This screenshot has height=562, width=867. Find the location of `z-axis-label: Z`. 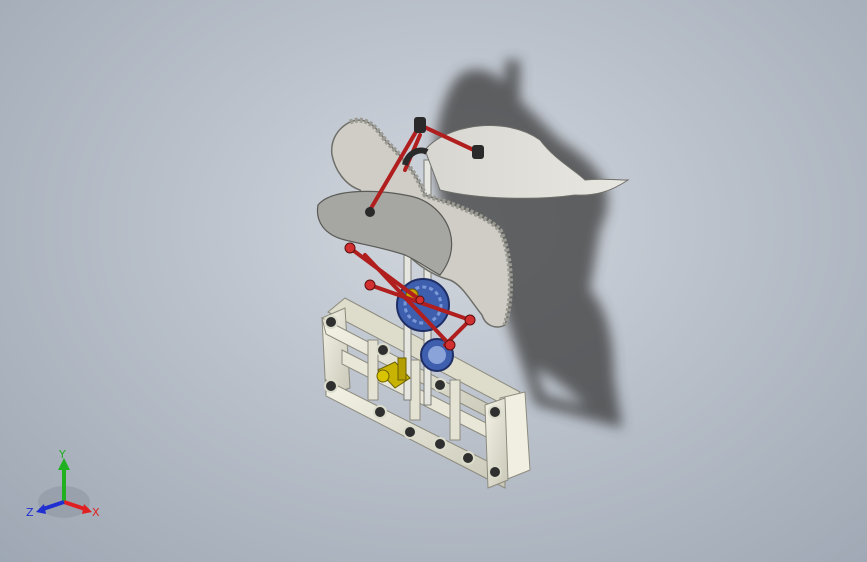

z-axis-label: Z is located at coordinates (30, 512).